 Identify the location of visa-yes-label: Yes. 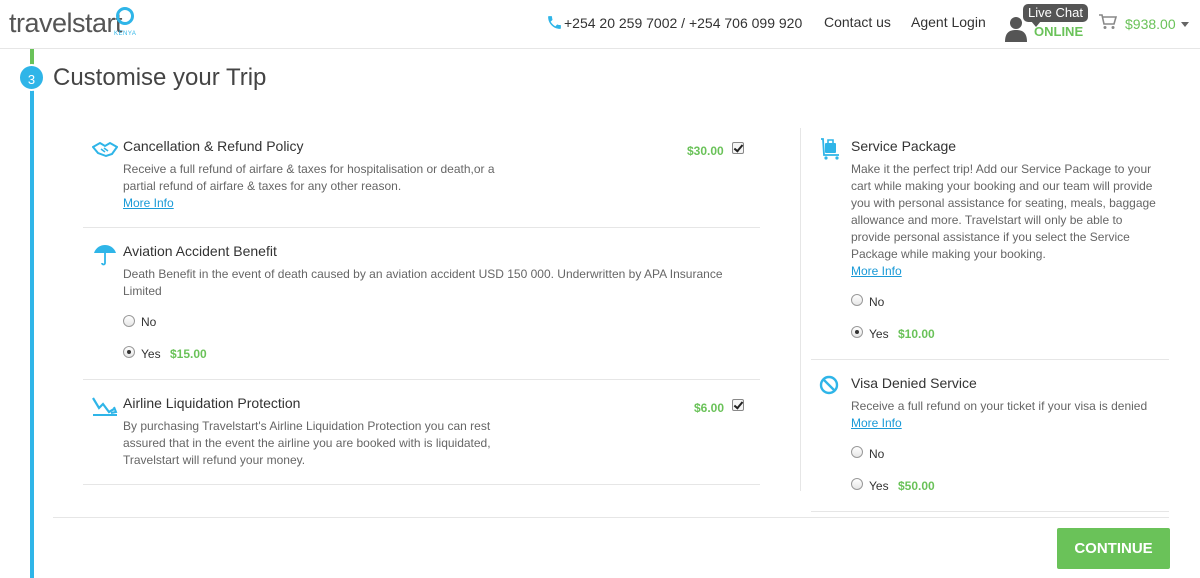
(879, 486).